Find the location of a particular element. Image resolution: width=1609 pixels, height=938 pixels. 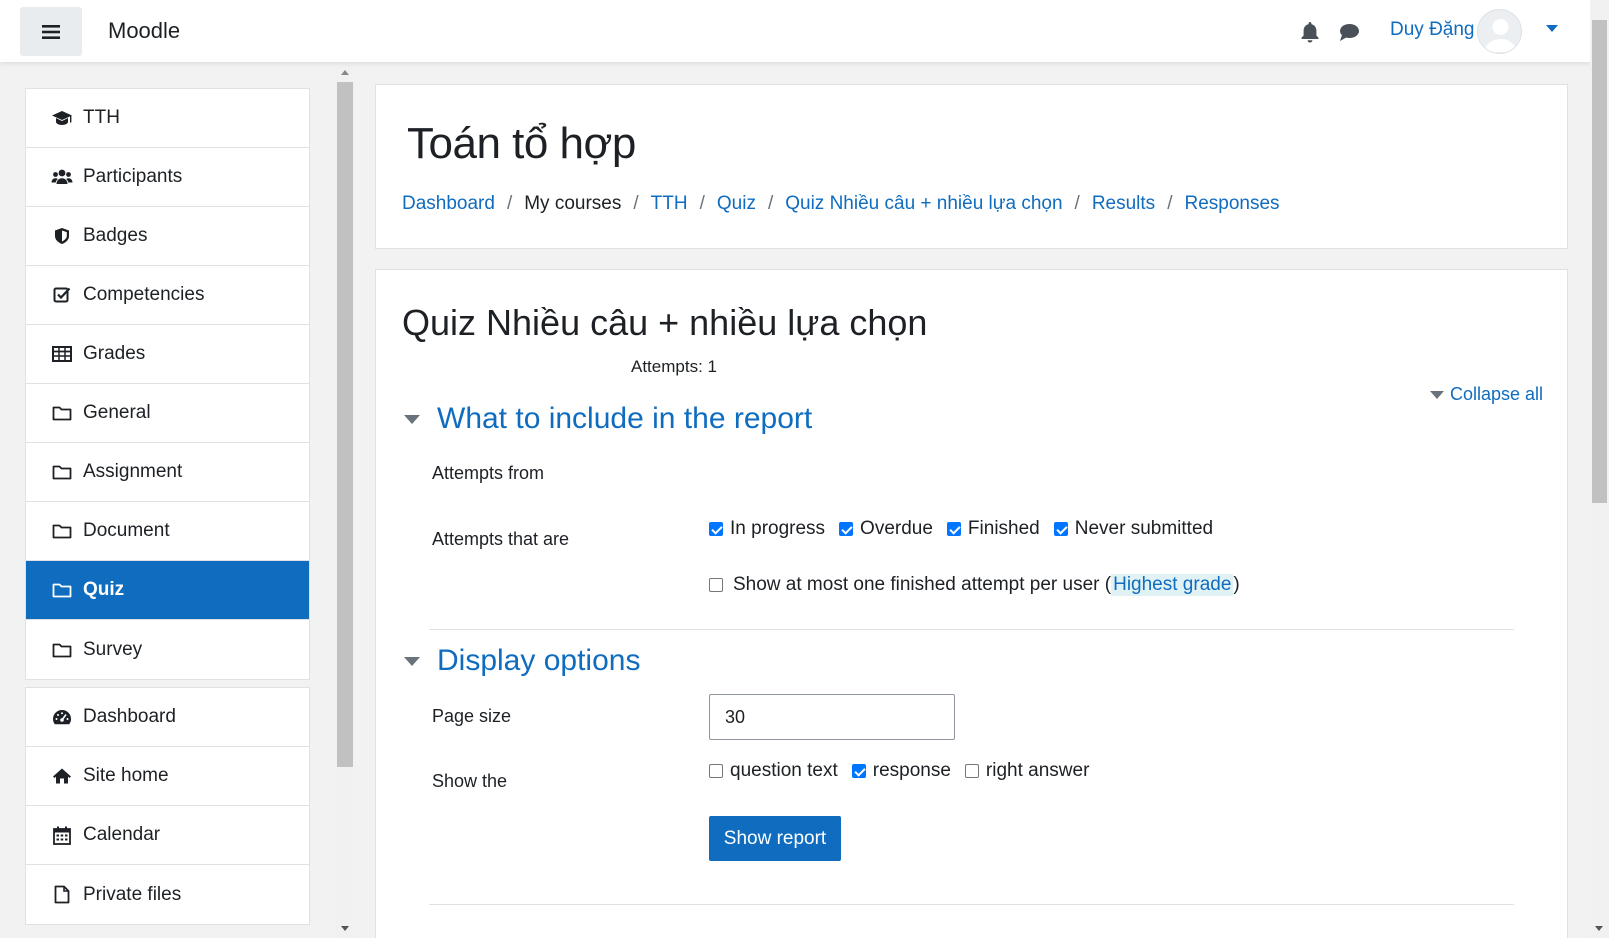

drawer-item-site-home: Site home is located at coordinates (167, 776).